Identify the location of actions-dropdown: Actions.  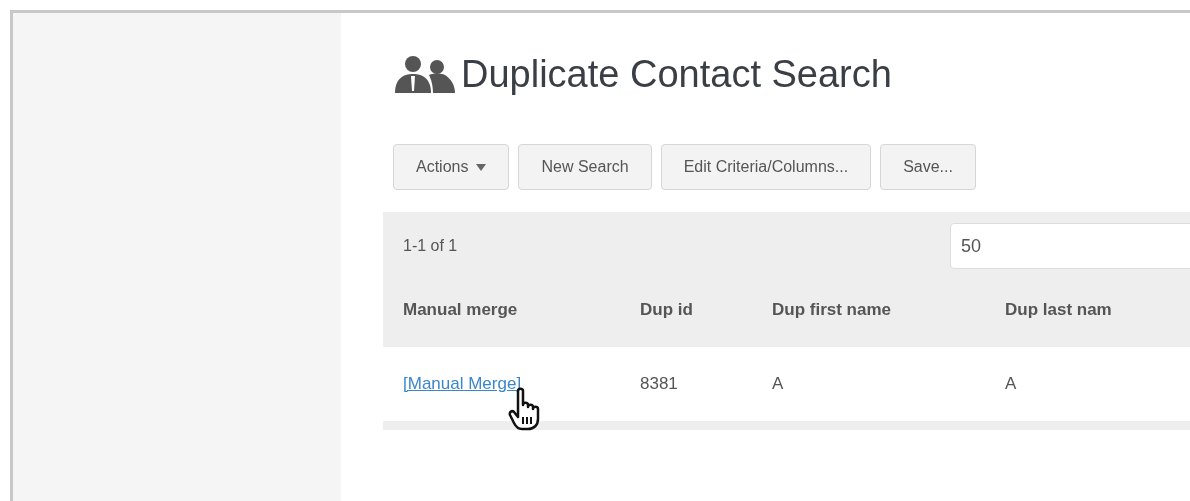
(451, 167).